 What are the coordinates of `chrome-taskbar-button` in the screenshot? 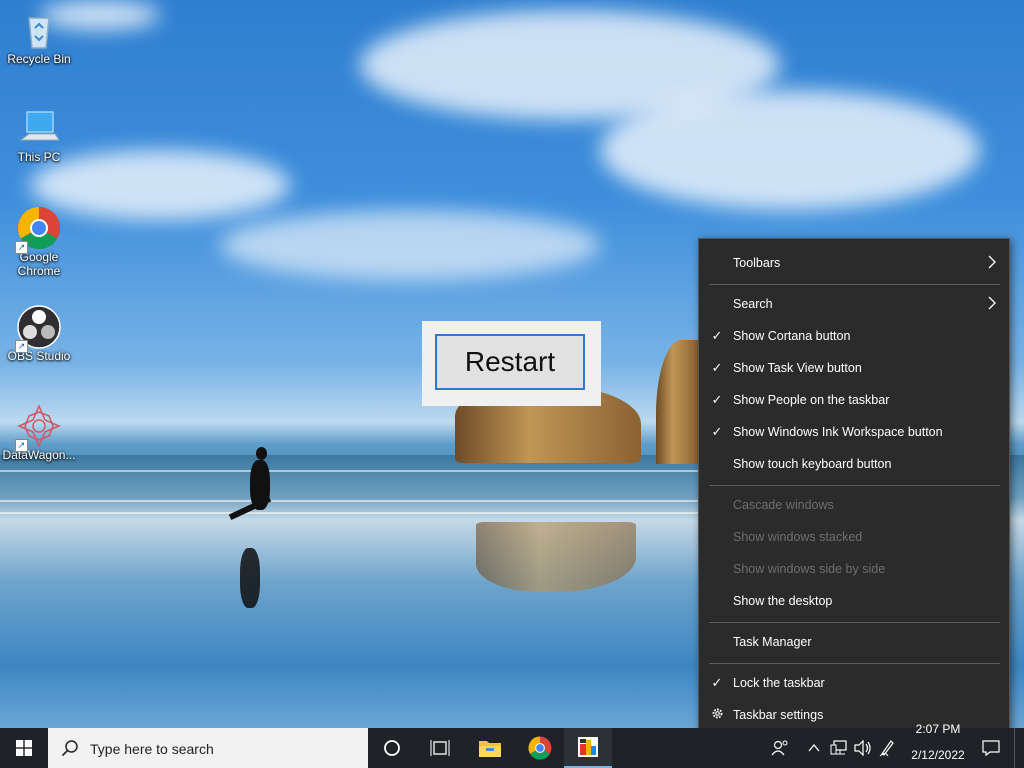 It's located at (540, 748).